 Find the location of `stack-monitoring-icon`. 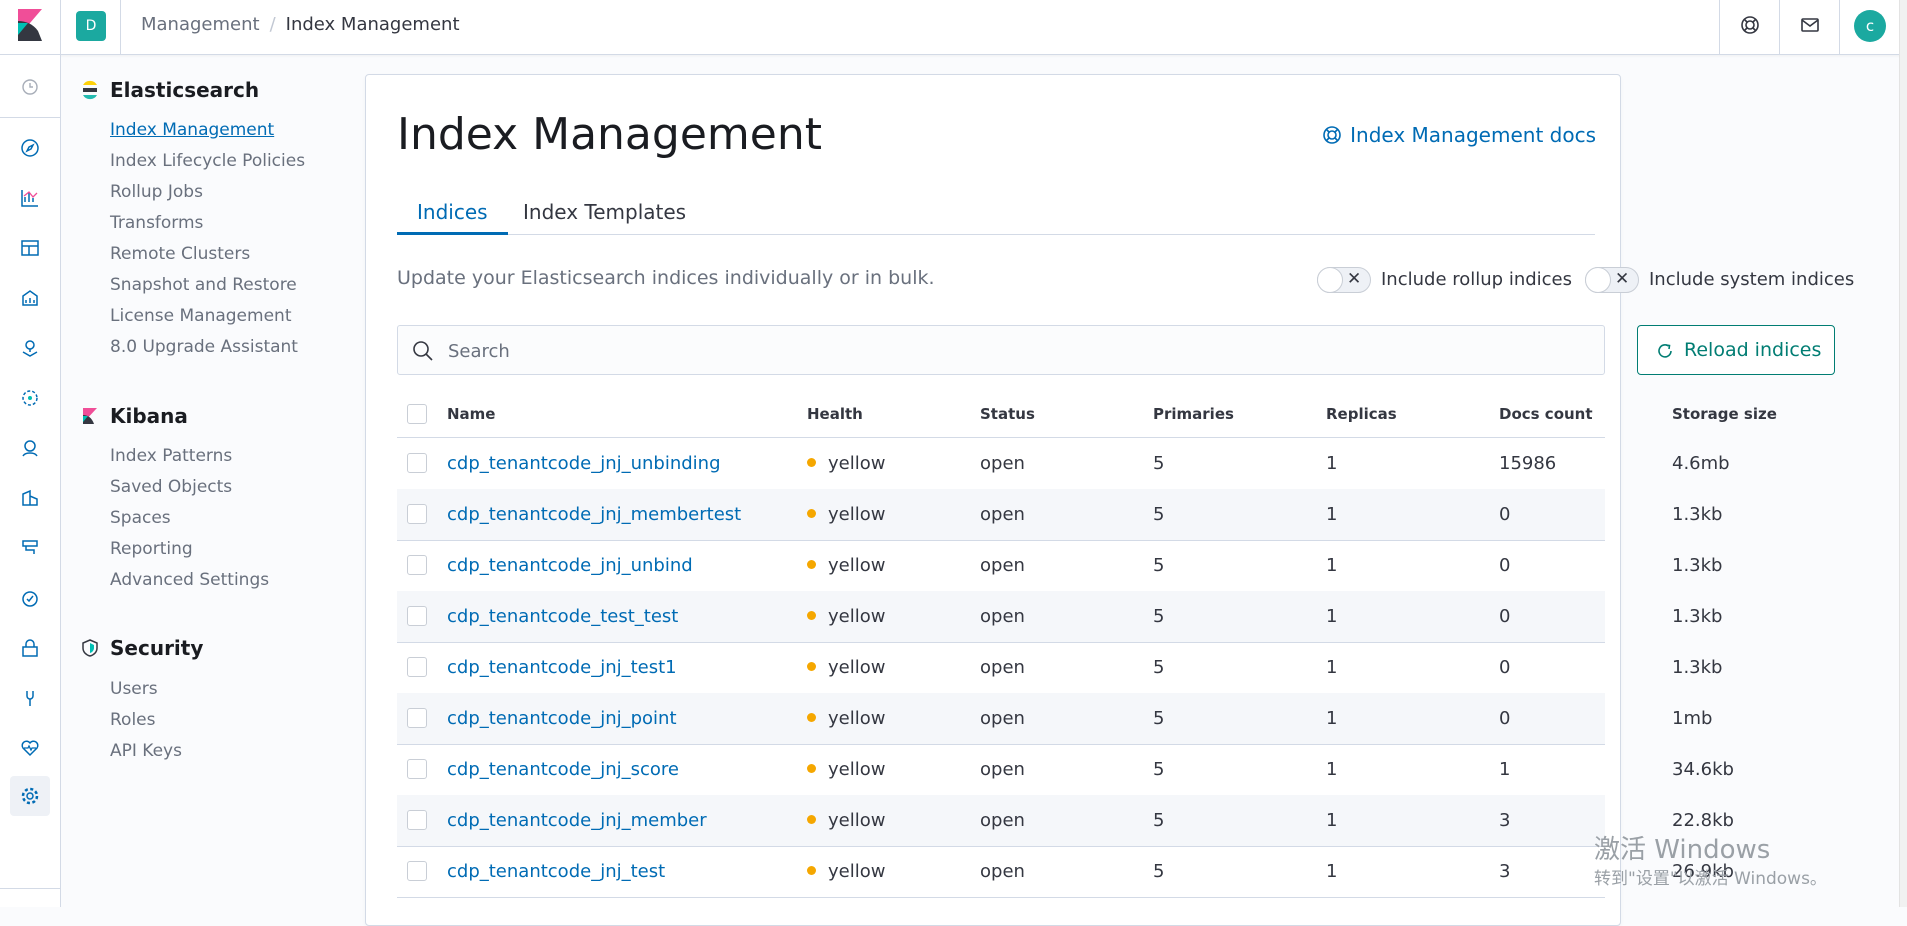

stack-monitoring-icon is located at coordinates (30, 748).